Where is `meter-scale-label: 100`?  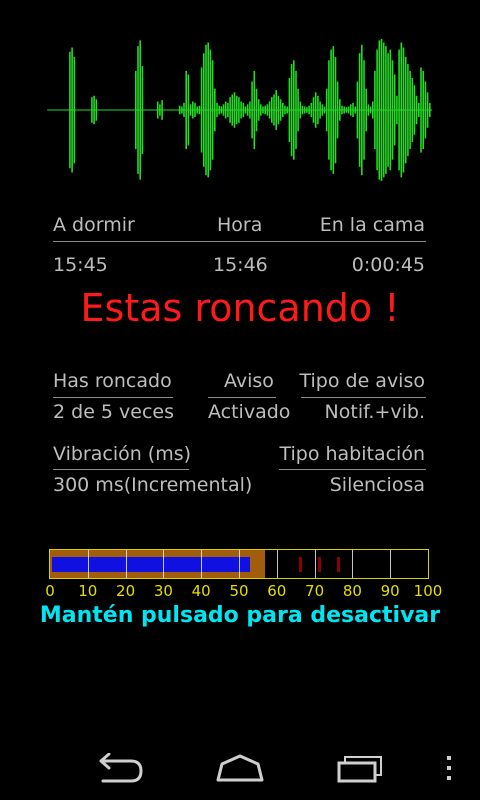 meter-scale-label: 100 is located at coordinates (428, 591).